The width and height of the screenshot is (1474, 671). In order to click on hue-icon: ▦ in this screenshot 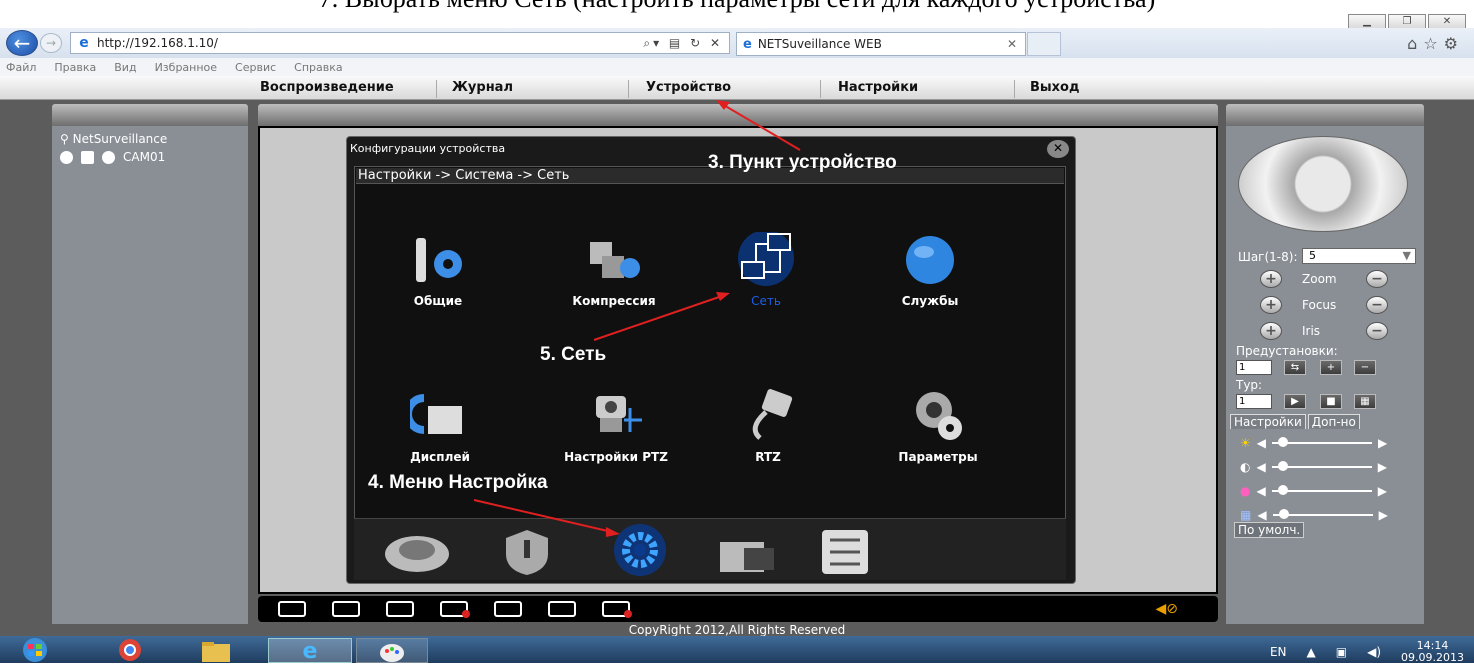, I will do `click(1246, 515)`.